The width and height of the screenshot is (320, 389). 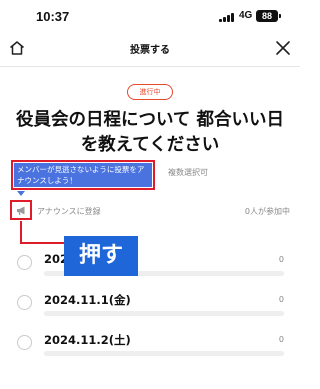 I want to click on poll-option: 2024.11.2(土) 0, so click(x=150, y=347).